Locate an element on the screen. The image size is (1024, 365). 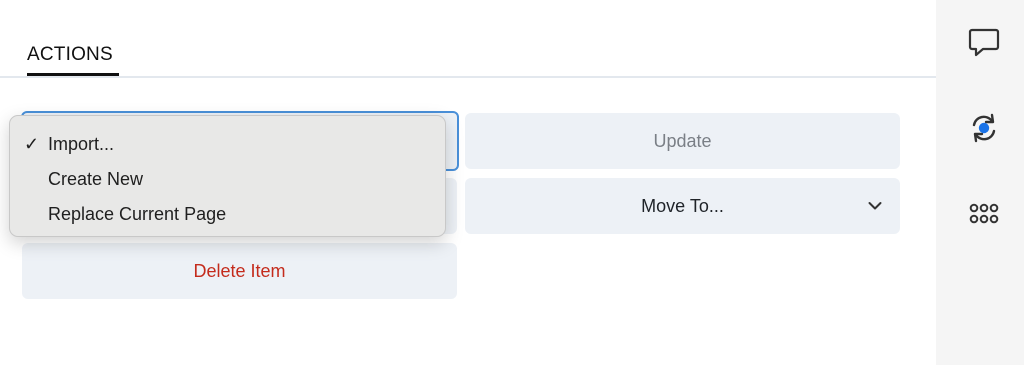
update-button: Update is located at coordinates (682, 141).